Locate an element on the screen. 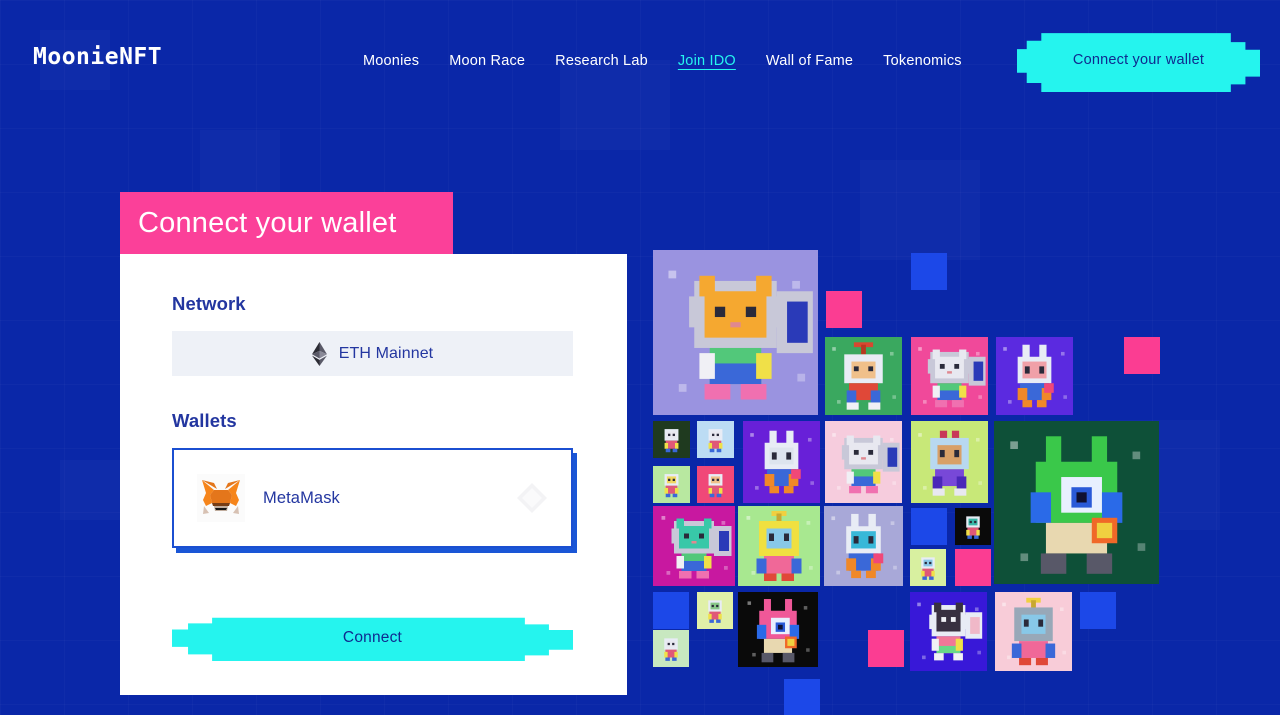 This screenshot has height=715, width=1280. connect-button-wrap: Connect is located at coordinates (372, 637).